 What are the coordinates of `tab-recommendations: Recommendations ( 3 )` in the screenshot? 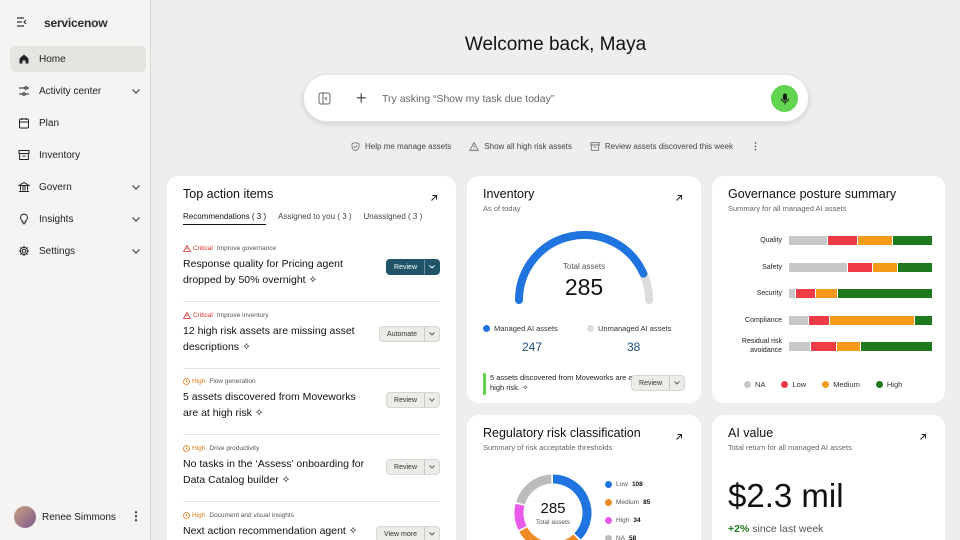 It's located at (225, 218).